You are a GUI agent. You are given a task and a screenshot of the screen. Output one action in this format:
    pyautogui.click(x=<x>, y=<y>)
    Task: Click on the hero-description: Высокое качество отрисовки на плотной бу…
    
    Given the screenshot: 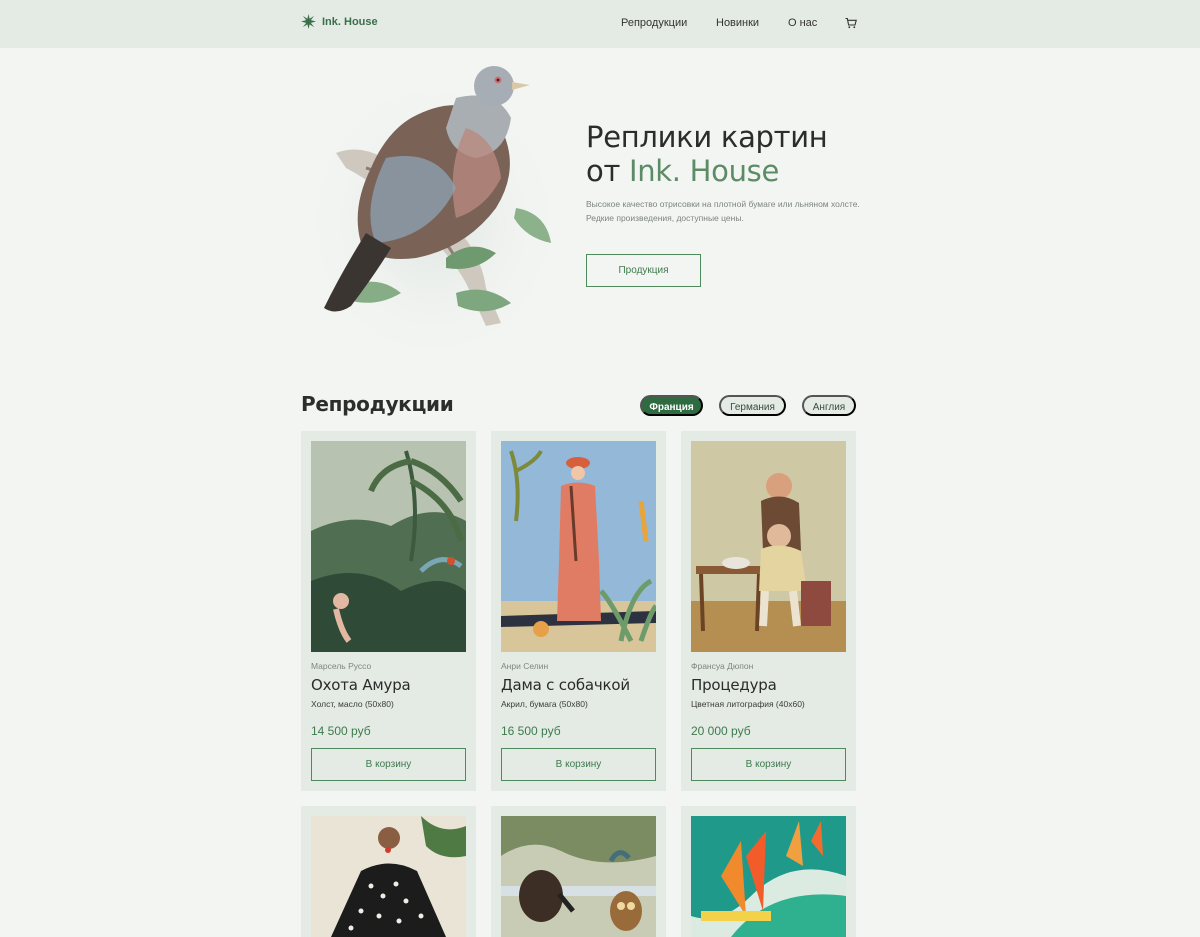 What is the action you would take?
    pyautogui.click(x=723, y=211)
    